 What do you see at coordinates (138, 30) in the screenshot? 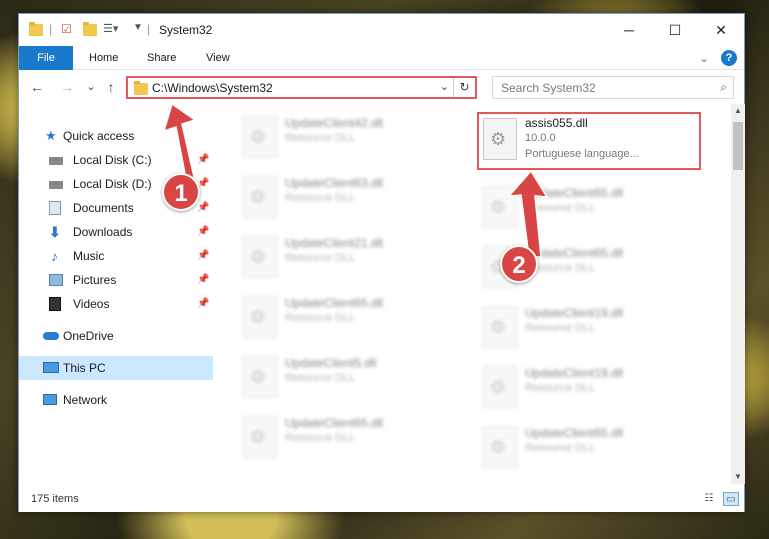
I see `qa-dropdown-icon: ▼` at bounding box center [138, 30].